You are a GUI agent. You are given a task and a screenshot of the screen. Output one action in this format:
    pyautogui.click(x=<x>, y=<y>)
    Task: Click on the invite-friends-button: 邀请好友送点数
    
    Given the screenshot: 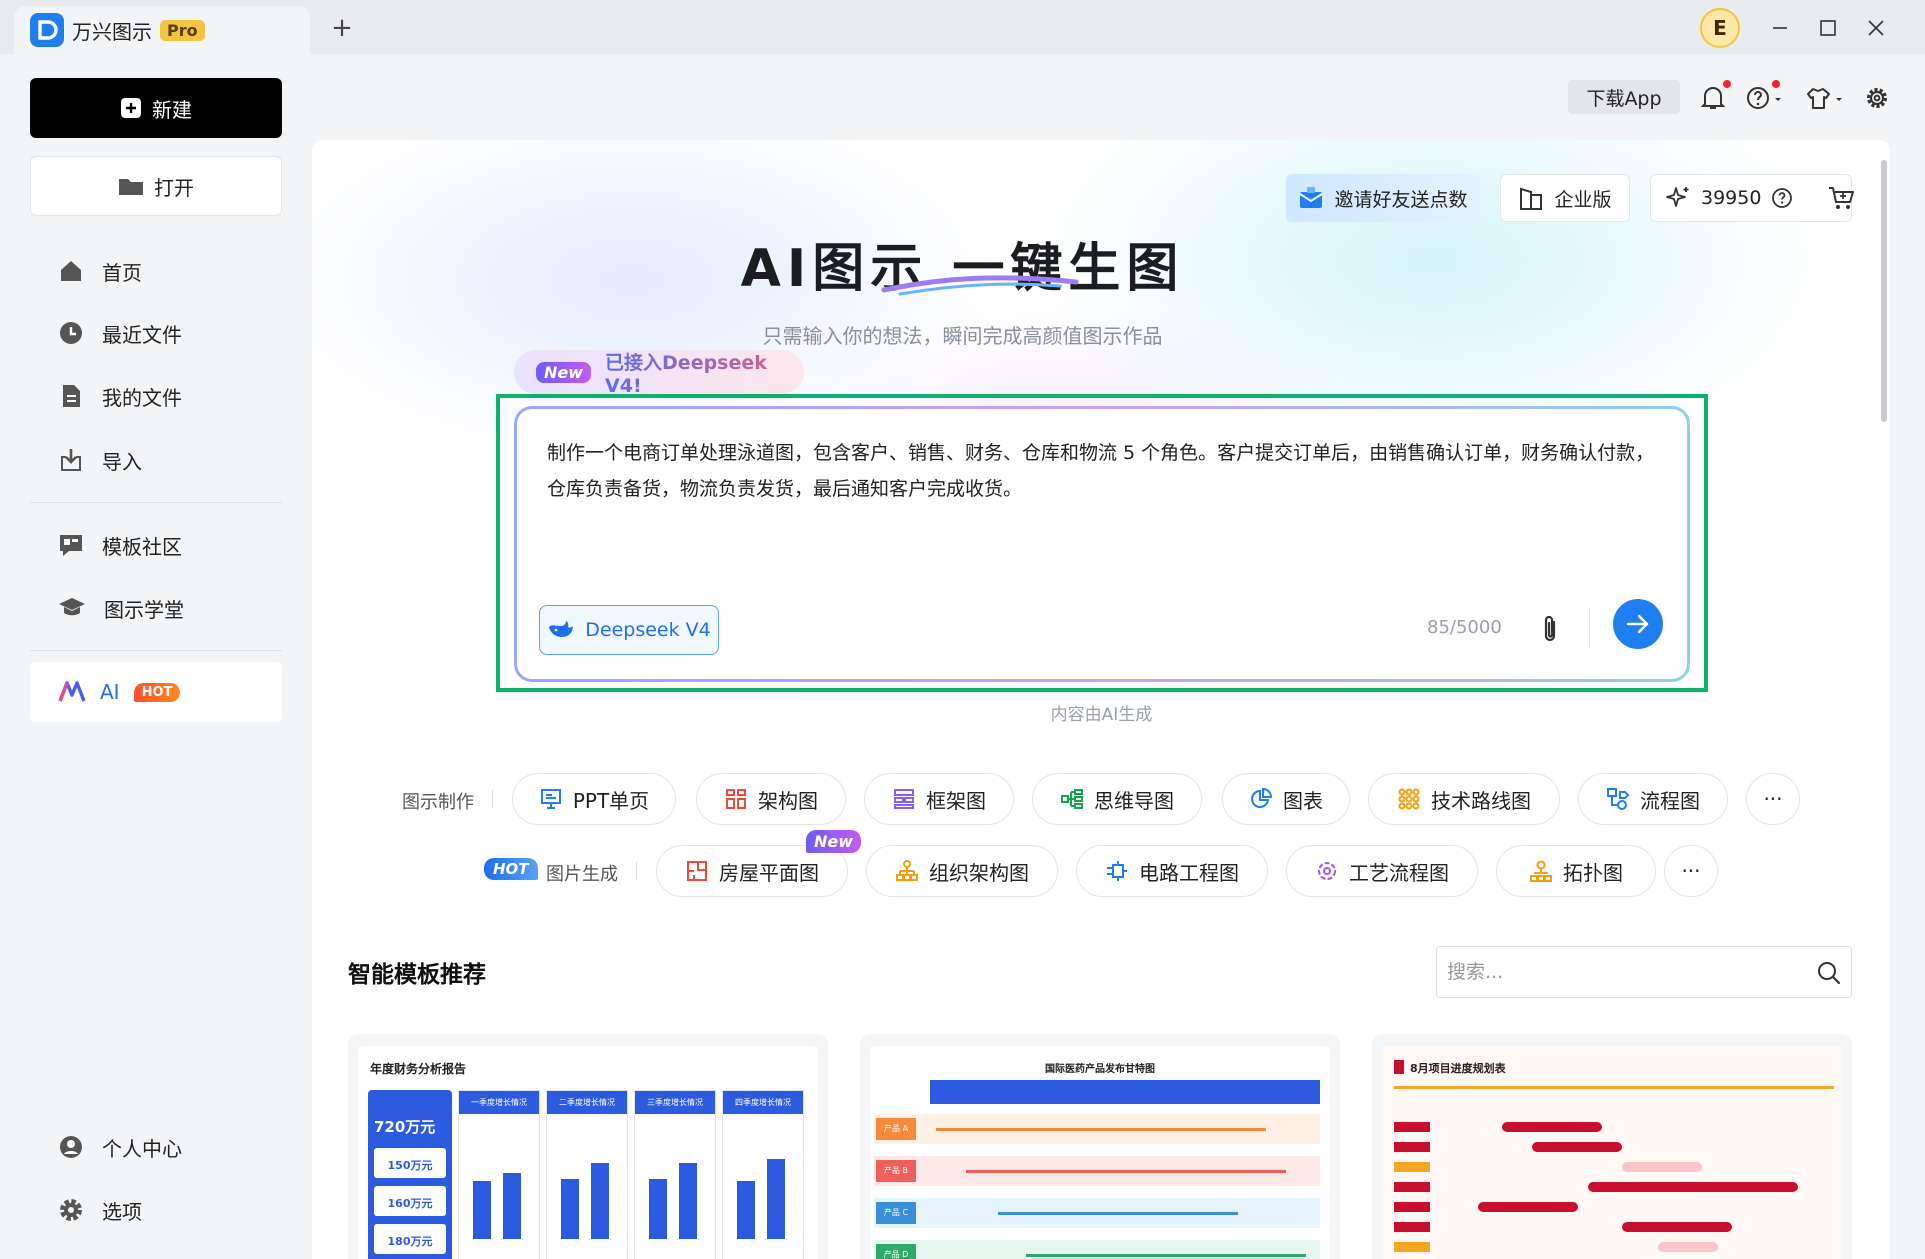 What is the action you would take?
    pyautogui.click(x=1383, y=198)
    